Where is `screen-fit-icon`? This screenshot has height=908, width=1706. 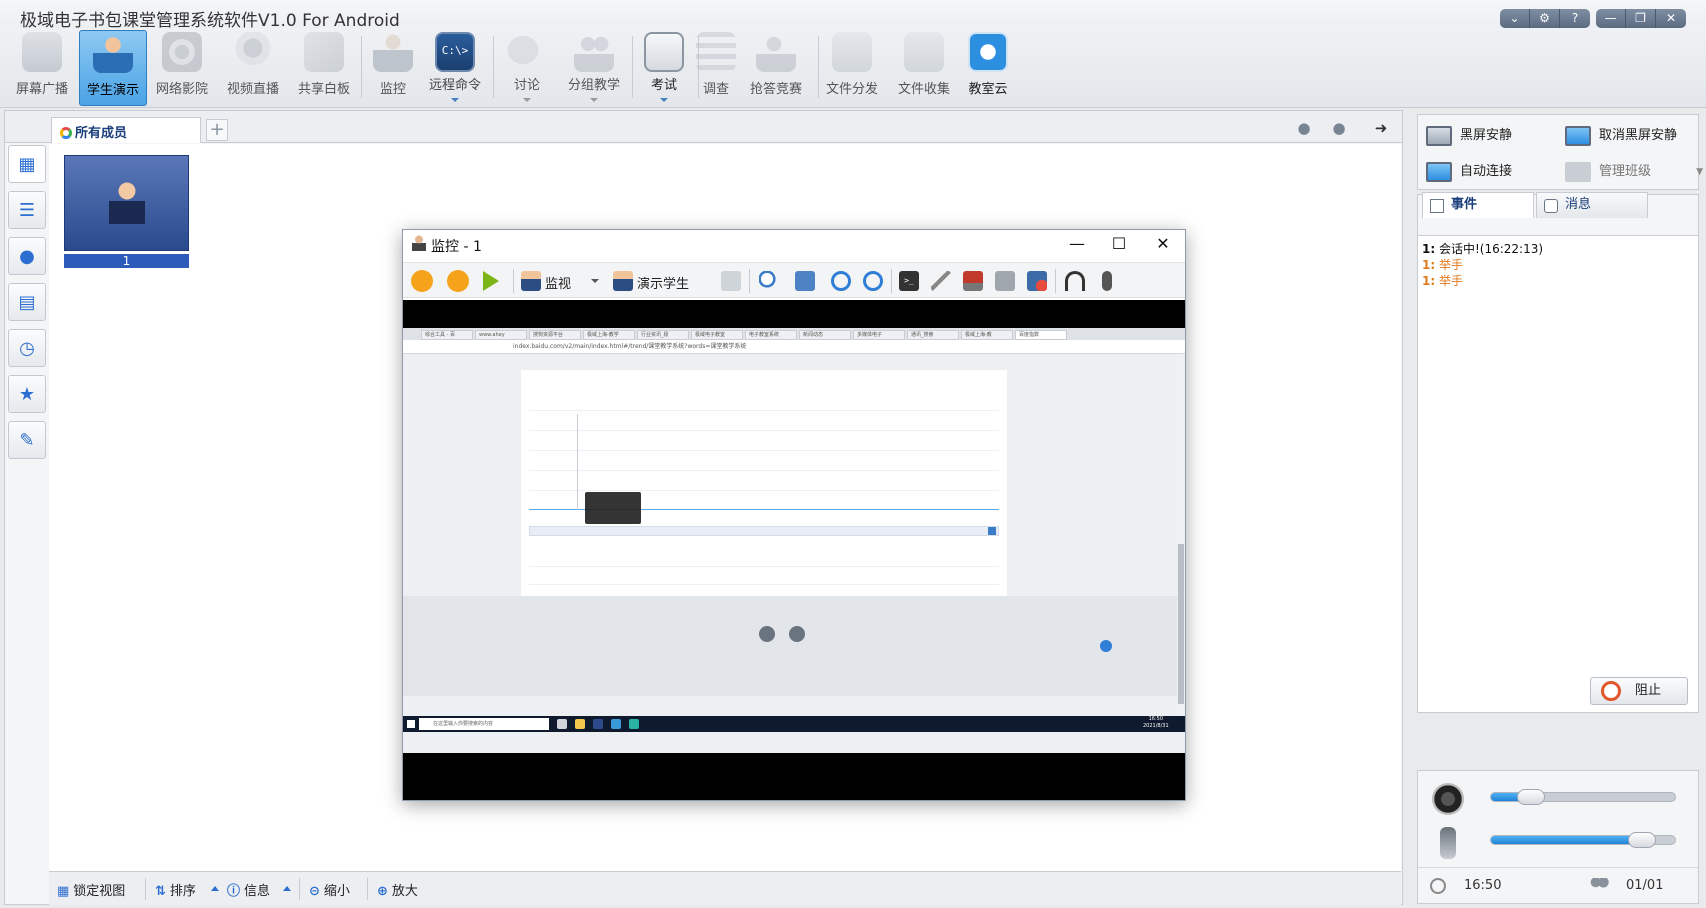
screen-fit-icon is located at coordinates (805, 281).